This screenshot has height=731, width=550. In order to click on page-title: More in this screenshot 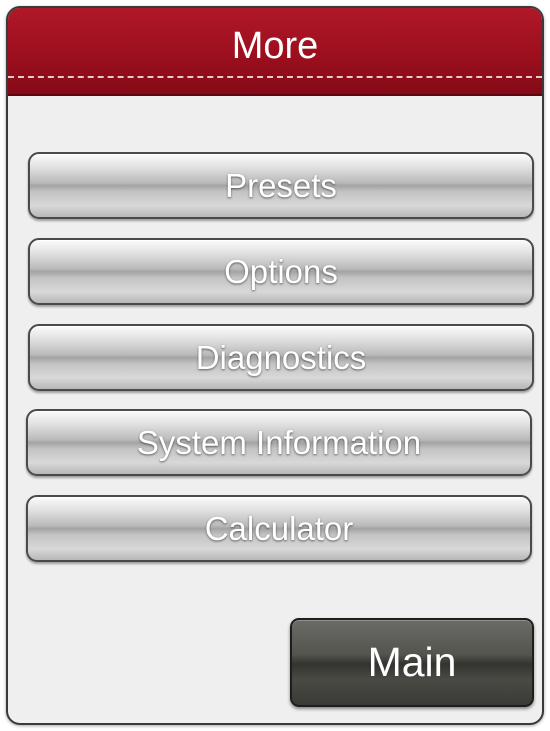, I will do `click(275, 46)`.